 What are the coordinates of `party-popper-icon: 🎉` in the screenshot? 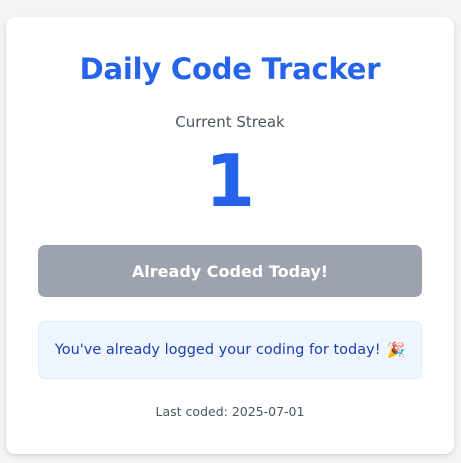 It's located at (396, 350).